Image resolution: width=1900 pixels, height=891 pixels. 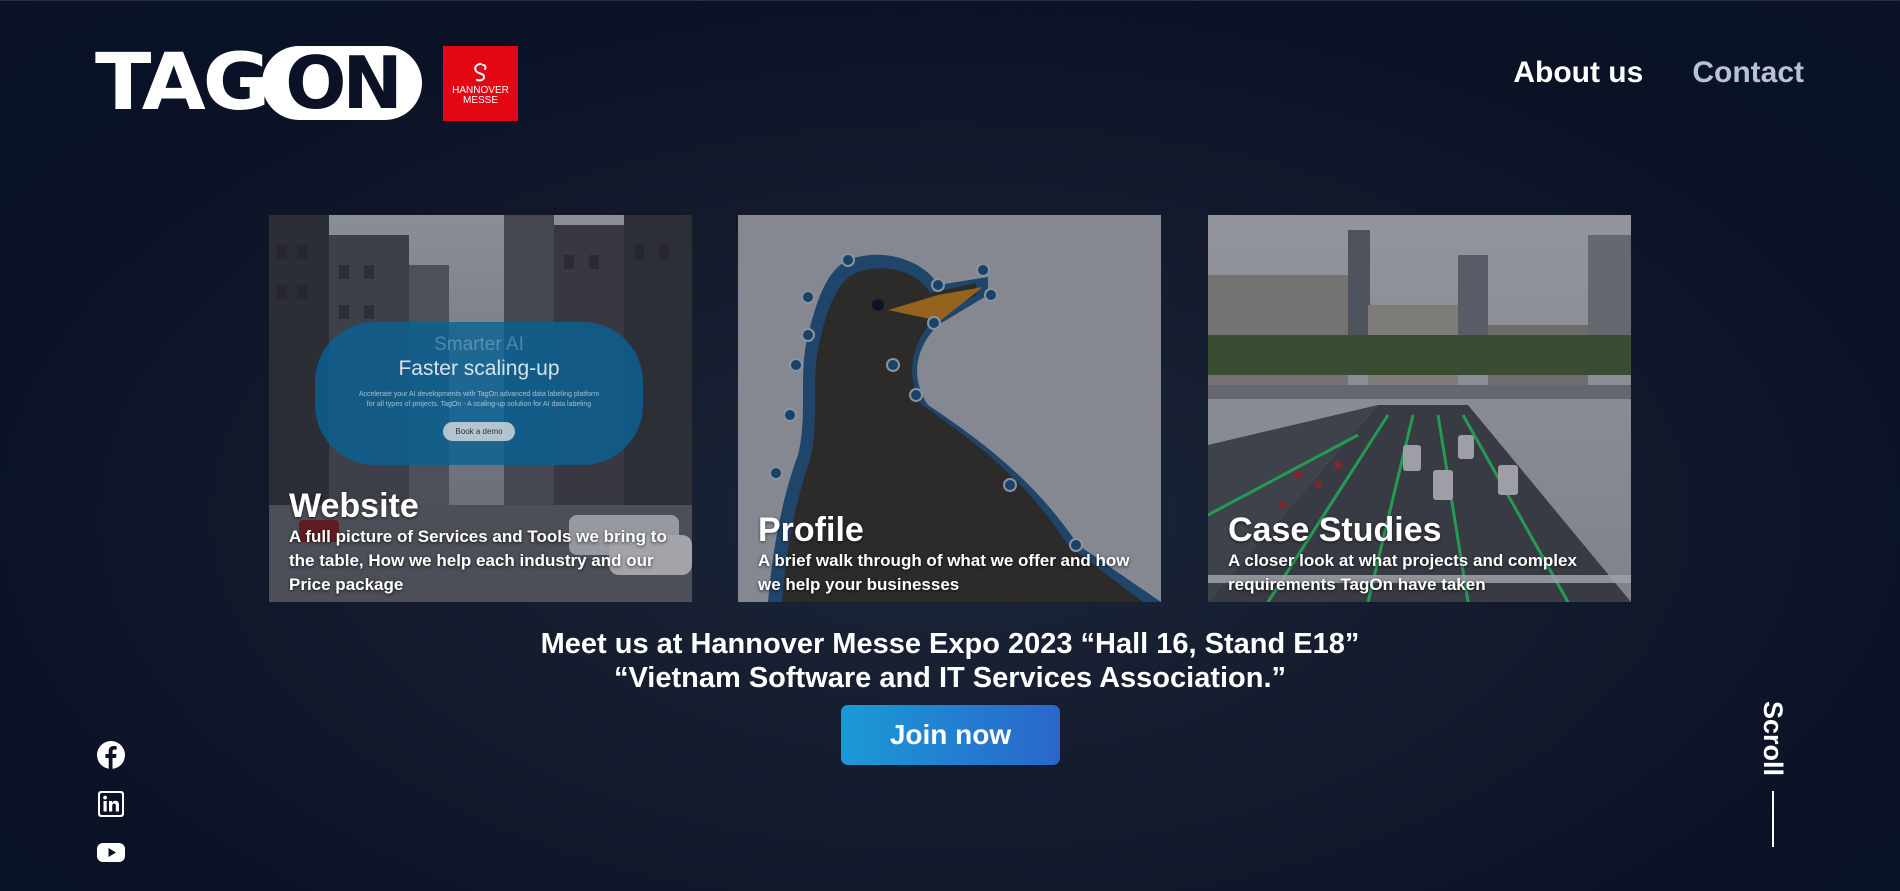 I want to click on card-title: Profile, so click(x=811, y=530).